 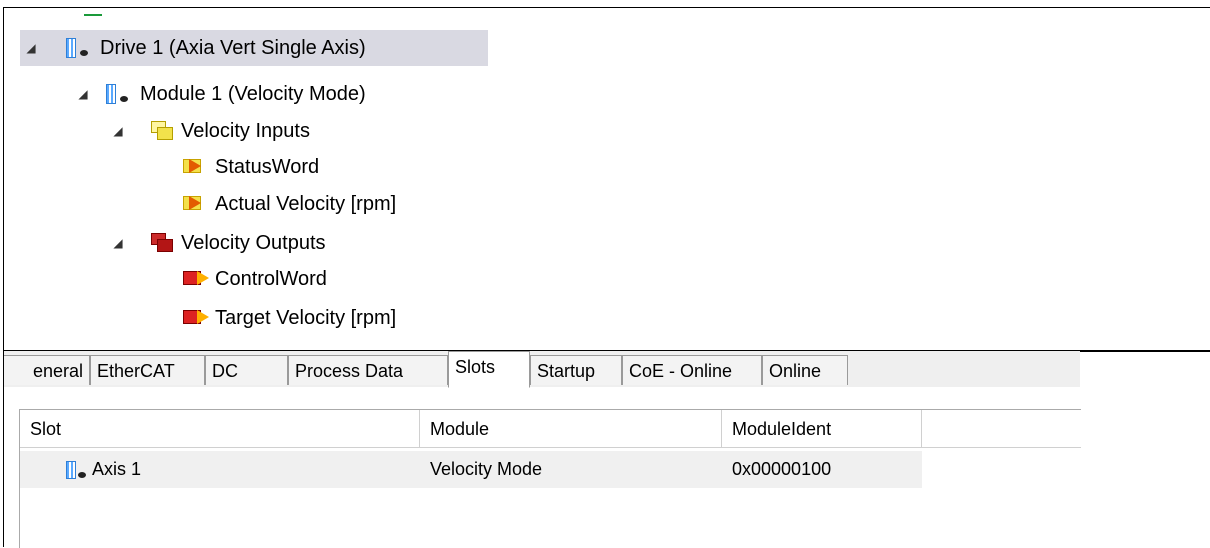 I want to click on tab-slots: Slots, so click(x=489, y=369).